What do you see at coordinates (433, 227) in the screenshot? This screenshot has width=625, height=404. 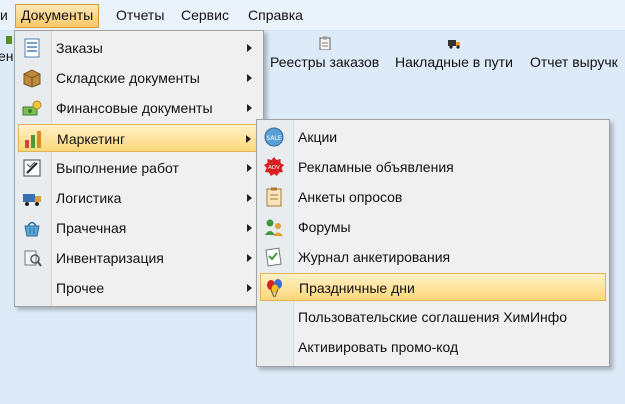 I see `menu-item-forums: Форумы` at bounding box center [433, 227].